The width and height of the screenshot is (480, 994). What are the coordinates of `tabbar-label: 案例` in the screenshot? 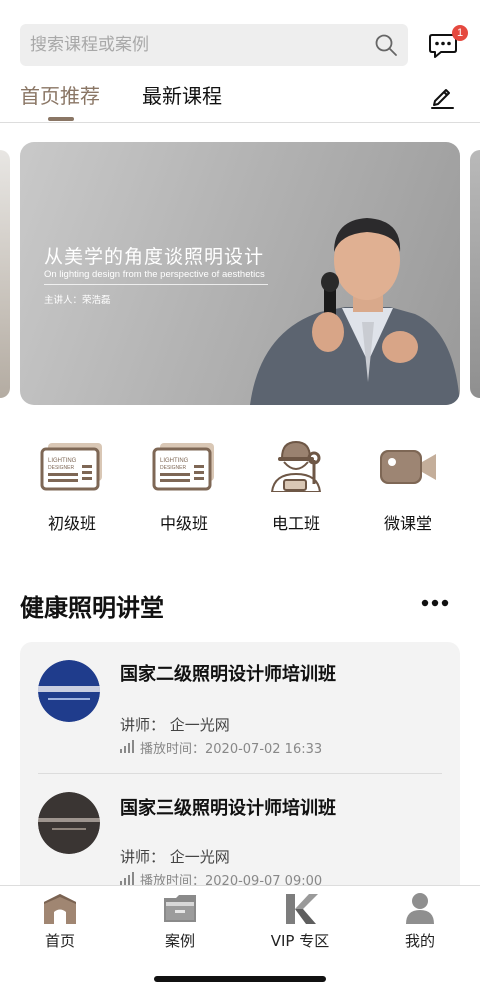 It's located at (179, 941).